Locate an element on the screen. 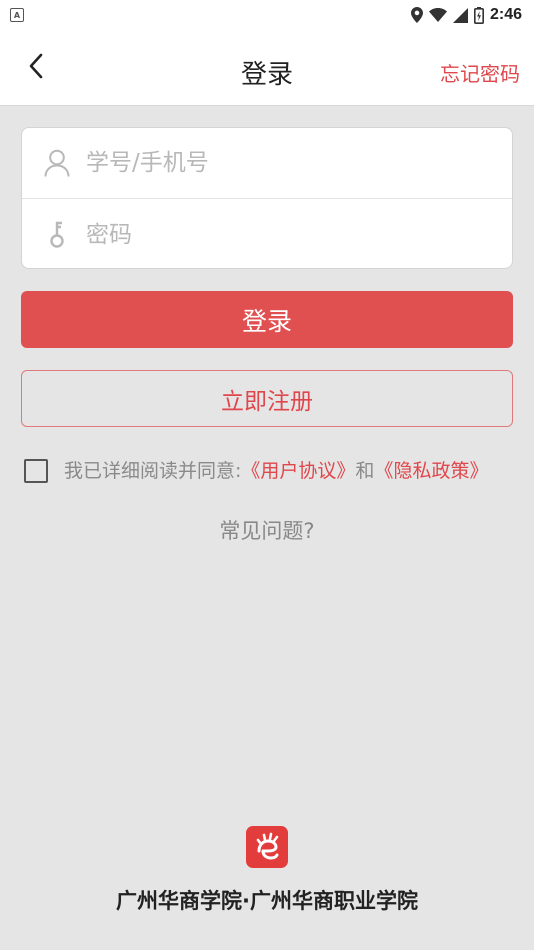 The image size is (534, 950). agreement-text: 我已详细阅读并同意:《用户协议》和《隐私政策》 is located at coordinates (289, 471).